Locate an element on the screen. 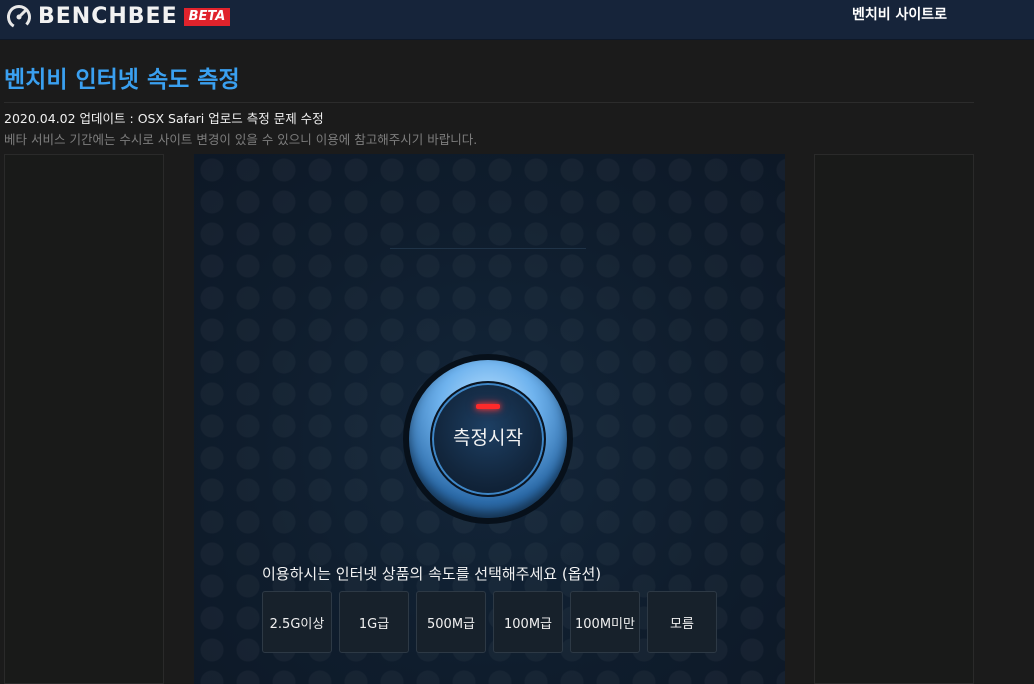 Image resolution: width=1034 pixels, height=684 pixels. speed-option-500m: 500M급 is located at coordinates (451, 622).